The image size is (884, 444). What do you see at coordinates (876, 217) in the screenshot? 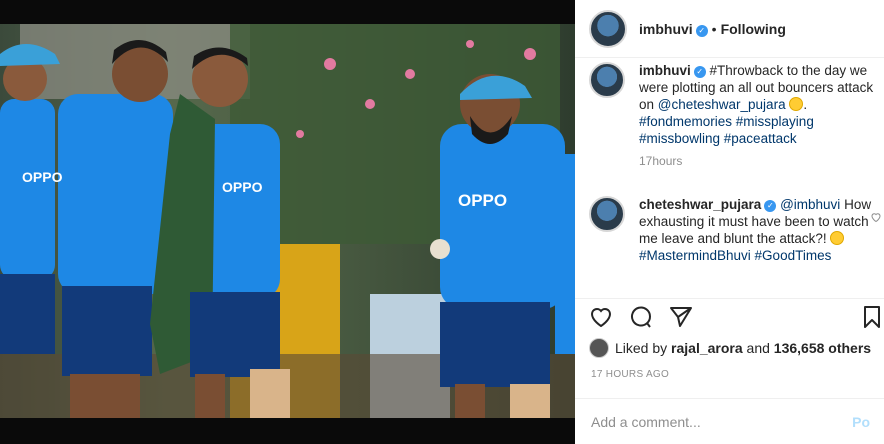
I see `comment-like-heart-icon` at bounding box center [876, 217].